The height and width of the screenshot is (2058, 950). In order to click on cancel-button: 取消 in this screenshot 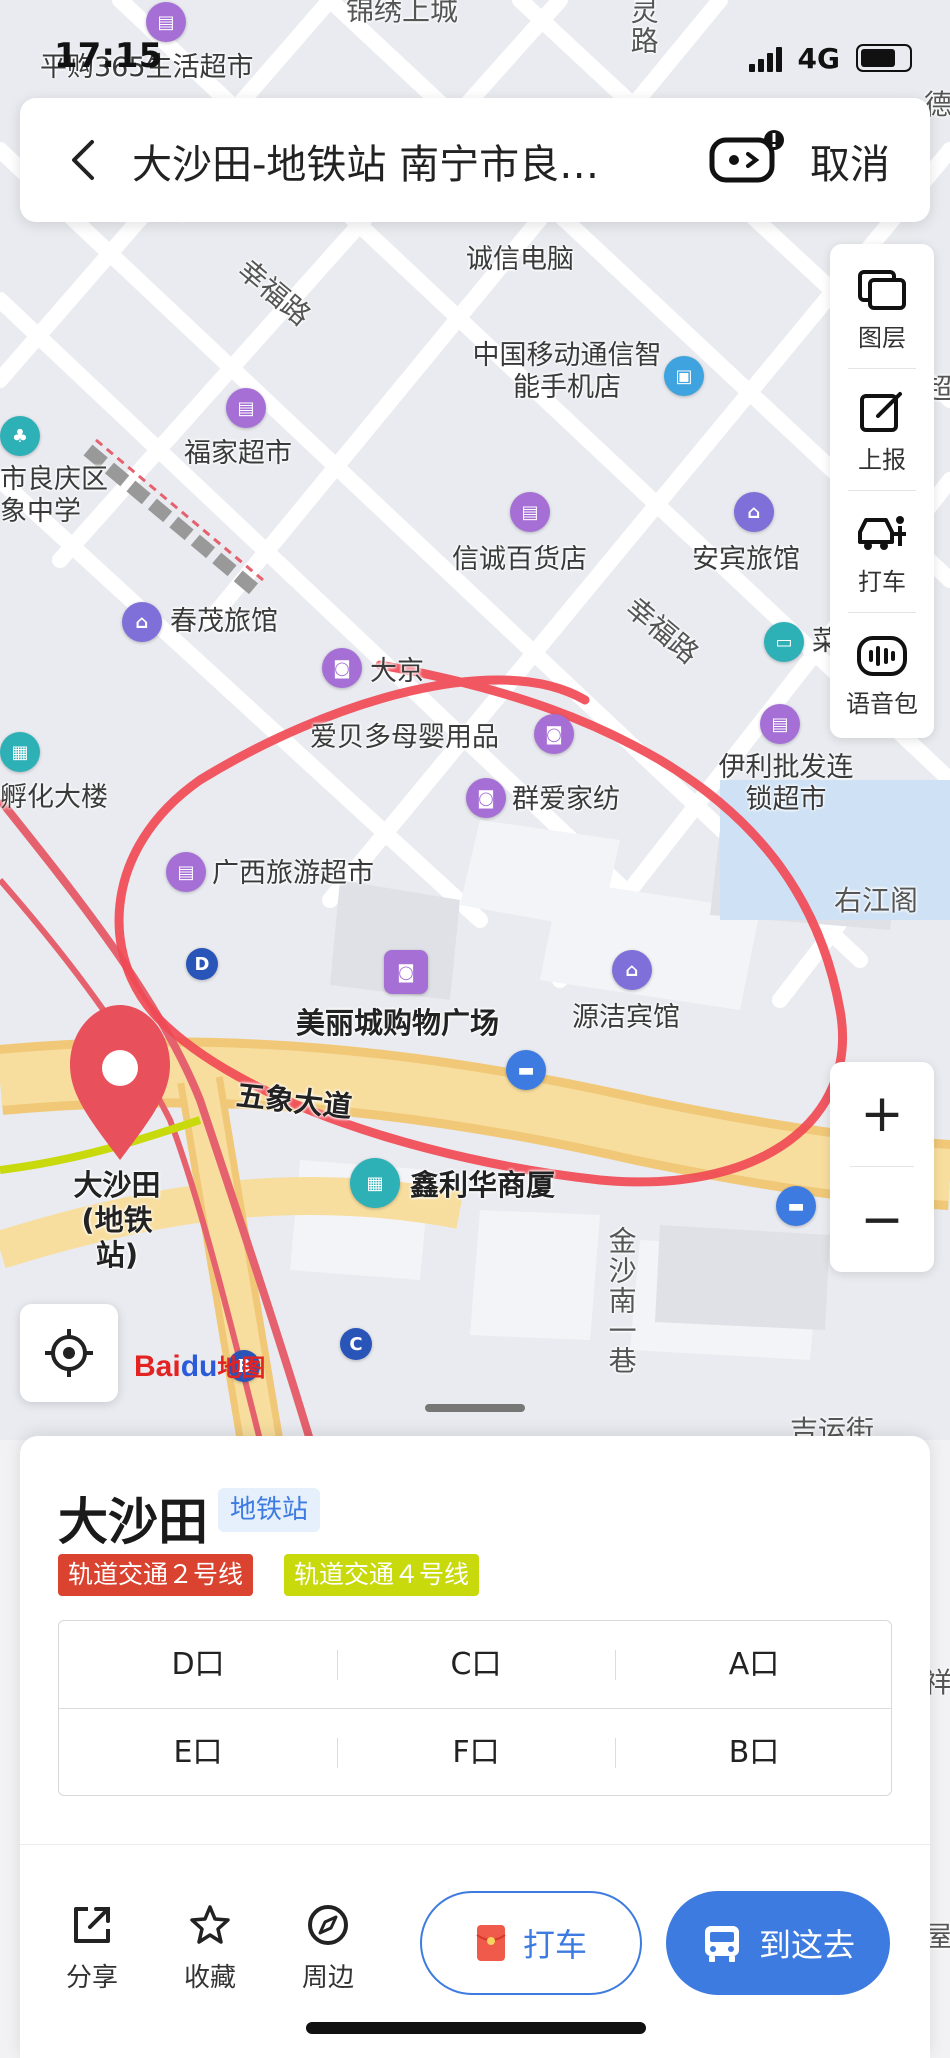, I will do `click(850, 161)`.